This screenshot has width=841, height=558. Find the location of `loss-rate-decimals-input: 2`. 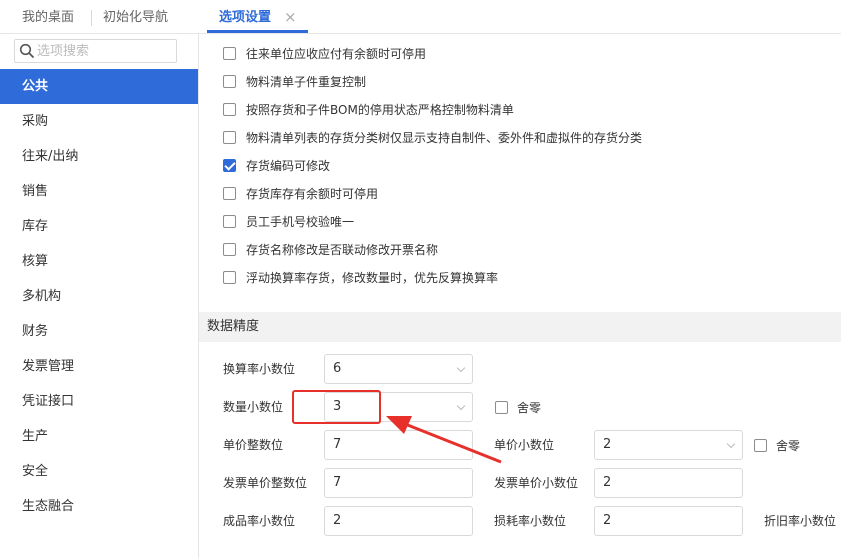

loss-rate-decimals-input: 2 is located at coordinates (668, 521).